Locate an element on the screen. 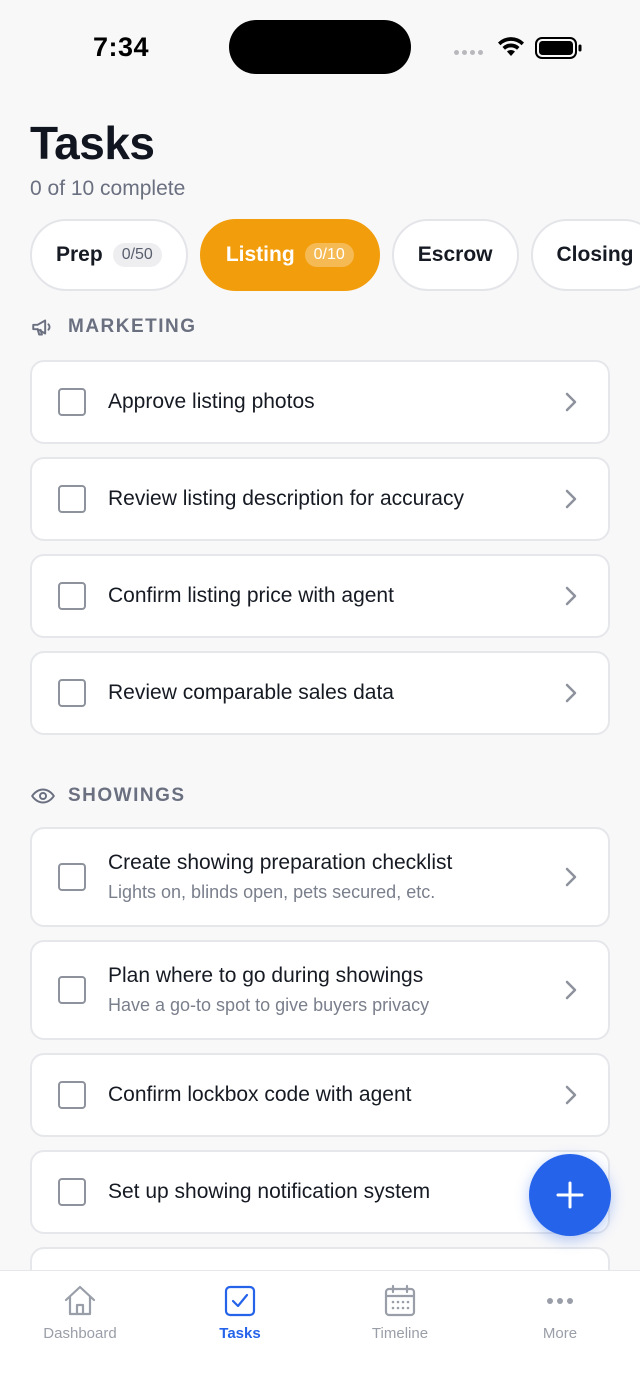 The image size is (640, 1391). checkbox-icon is located at coordinates (240, 1301).